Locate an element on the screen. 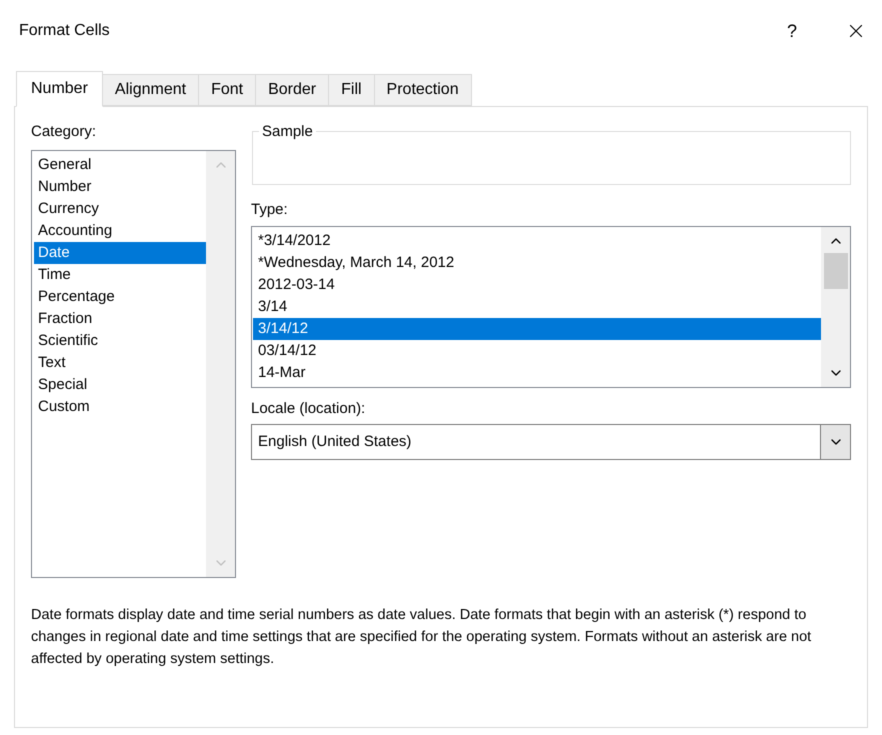 This screenshot has height=735, width=882. category-item: Special is located at coordinates (120, 385).